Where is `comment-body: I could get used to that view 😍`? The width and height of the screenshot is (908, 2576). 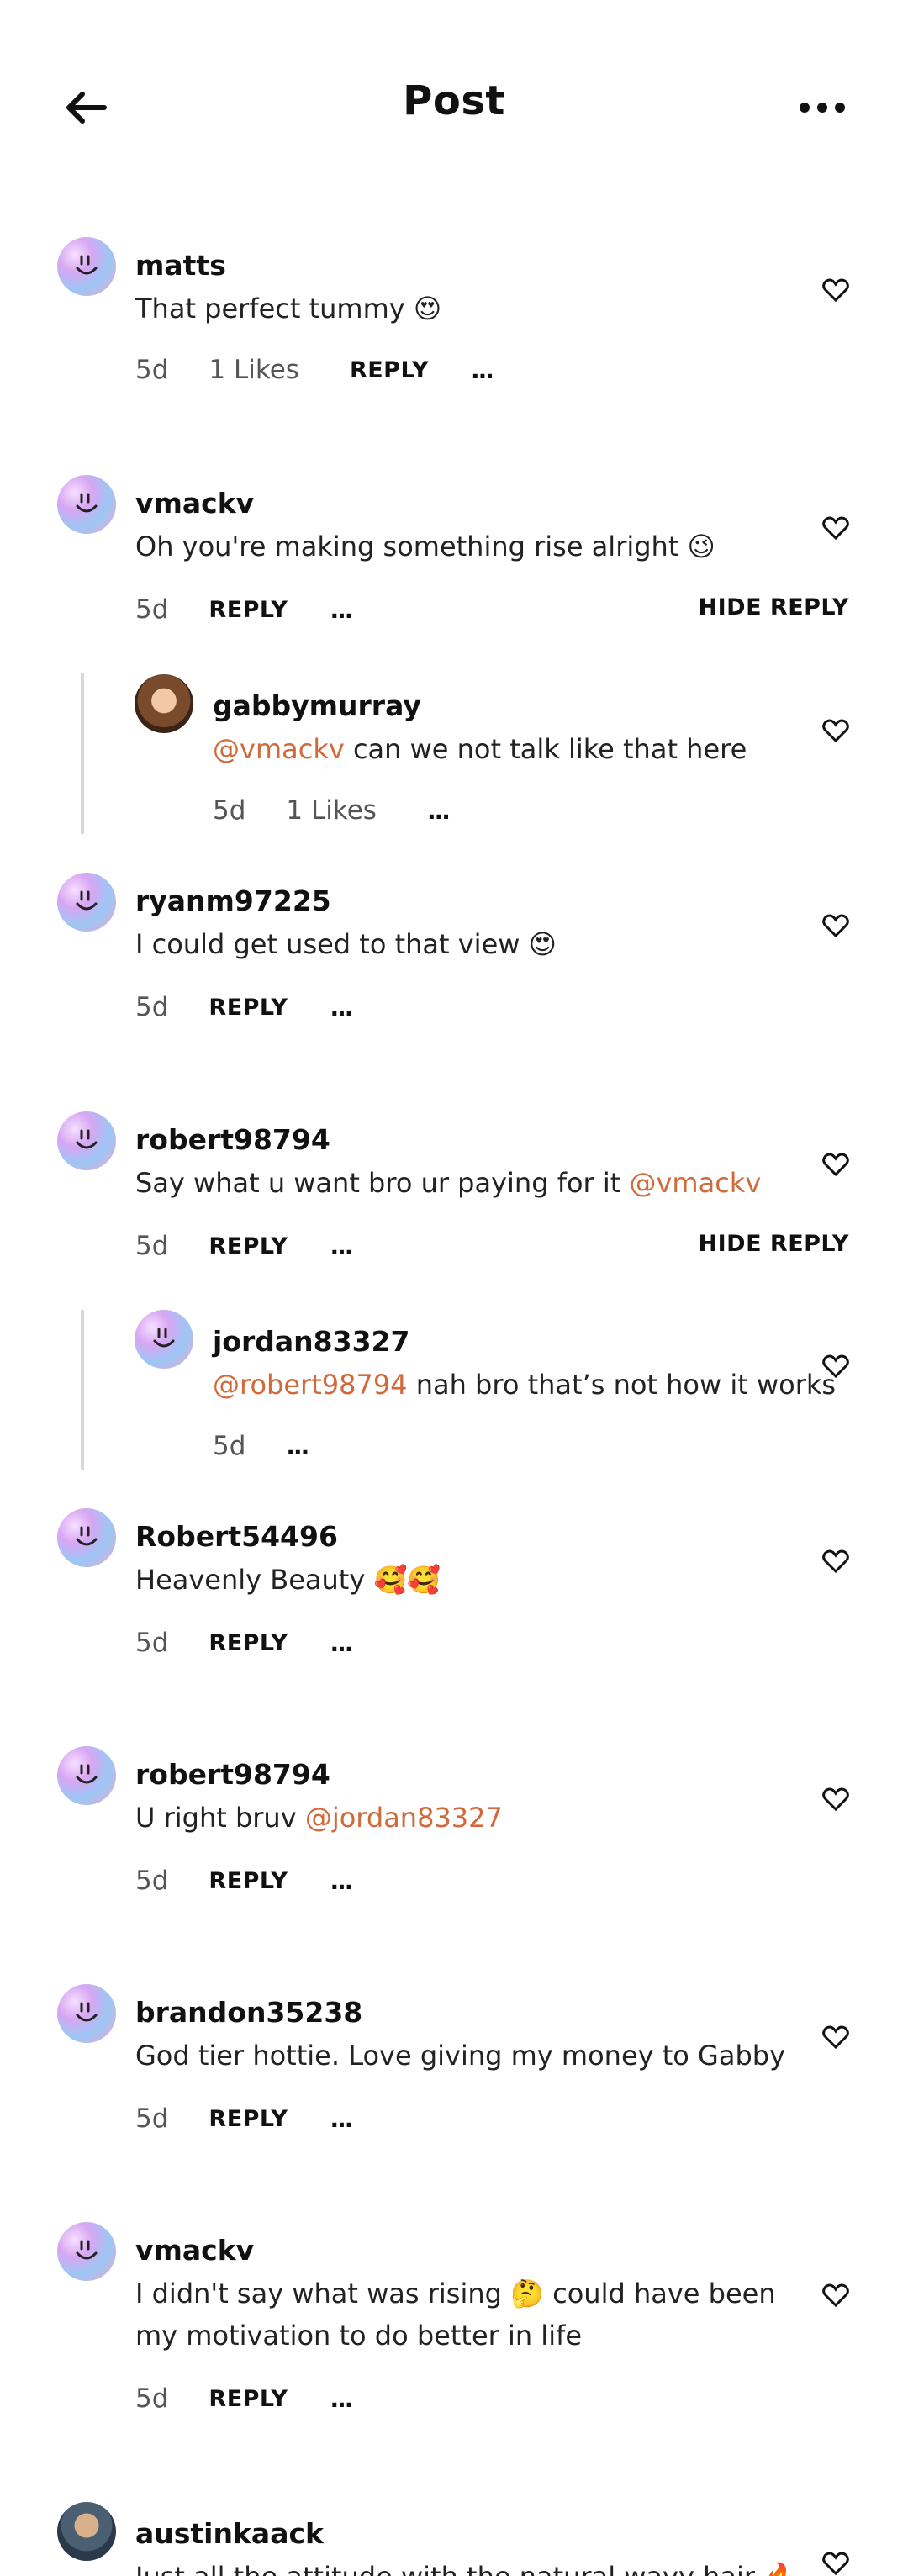 comment-body: I could get used to that view 😍 is located at coordinates (346, 944).